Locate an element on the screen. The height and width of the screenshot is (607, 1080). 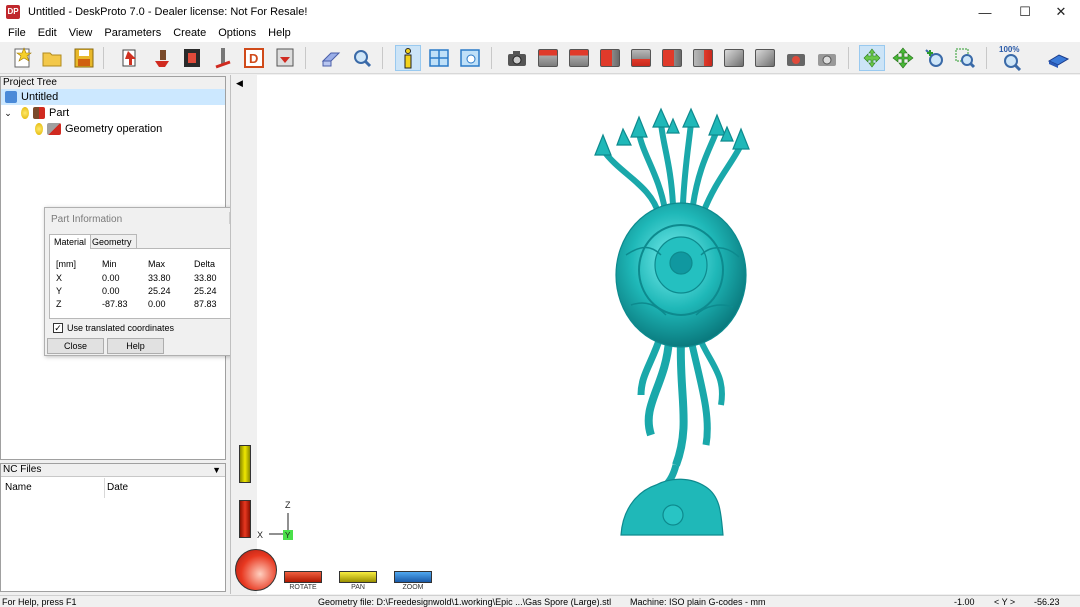
rotate-gauge-icon is located at coordinates (256, 570).